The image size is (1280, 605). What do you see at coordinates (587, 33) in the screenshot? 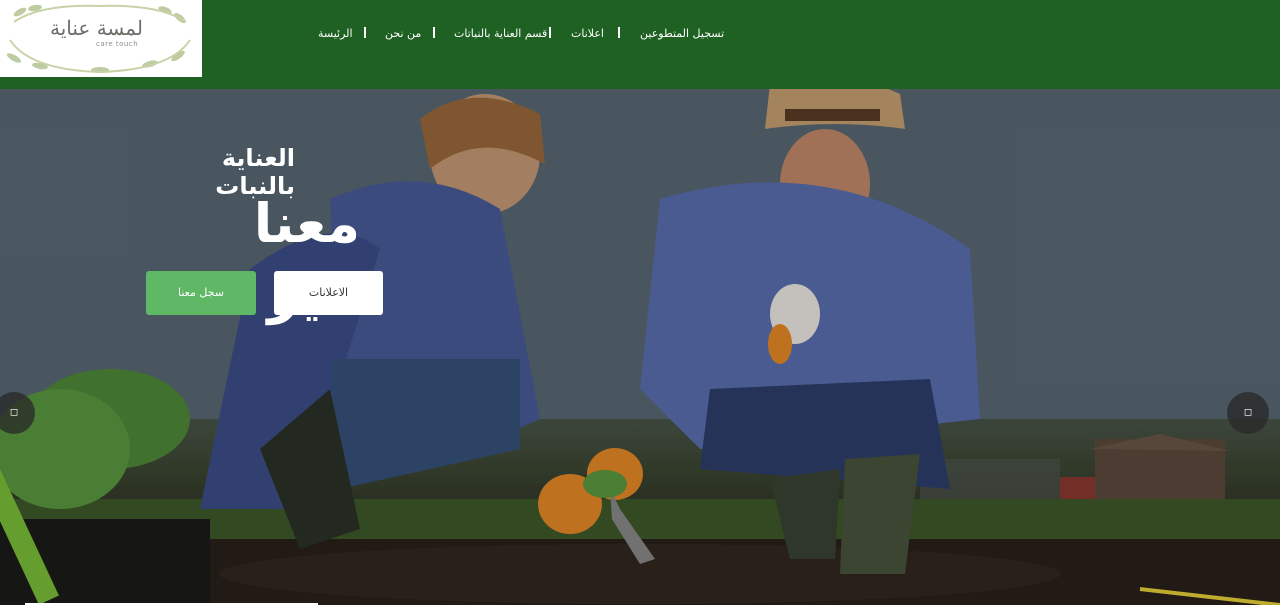
I see `nav-item-ads: اعلانات` at bounding box center [587, 33].